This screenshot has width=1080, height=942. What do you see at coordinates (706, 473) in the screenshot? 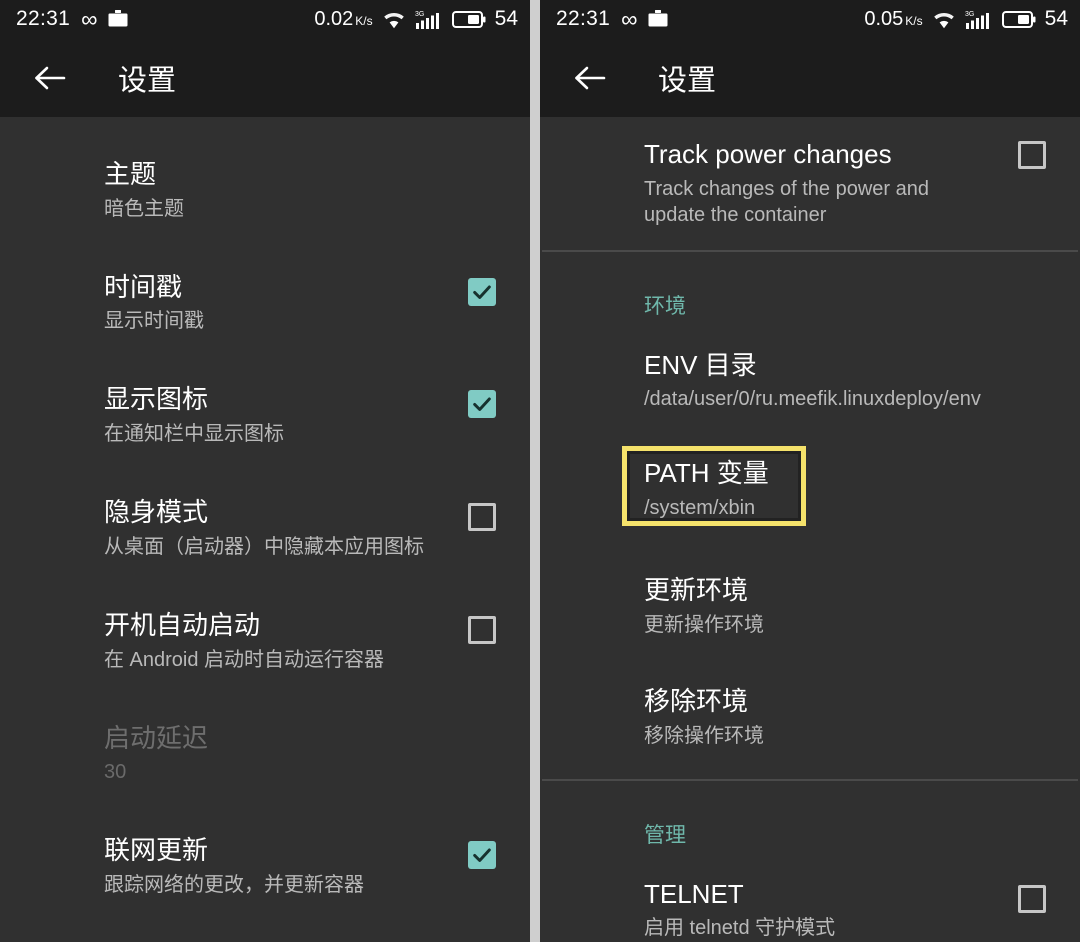
I see `list-item-title: PATH 变量` at bounding box center [706, 473].